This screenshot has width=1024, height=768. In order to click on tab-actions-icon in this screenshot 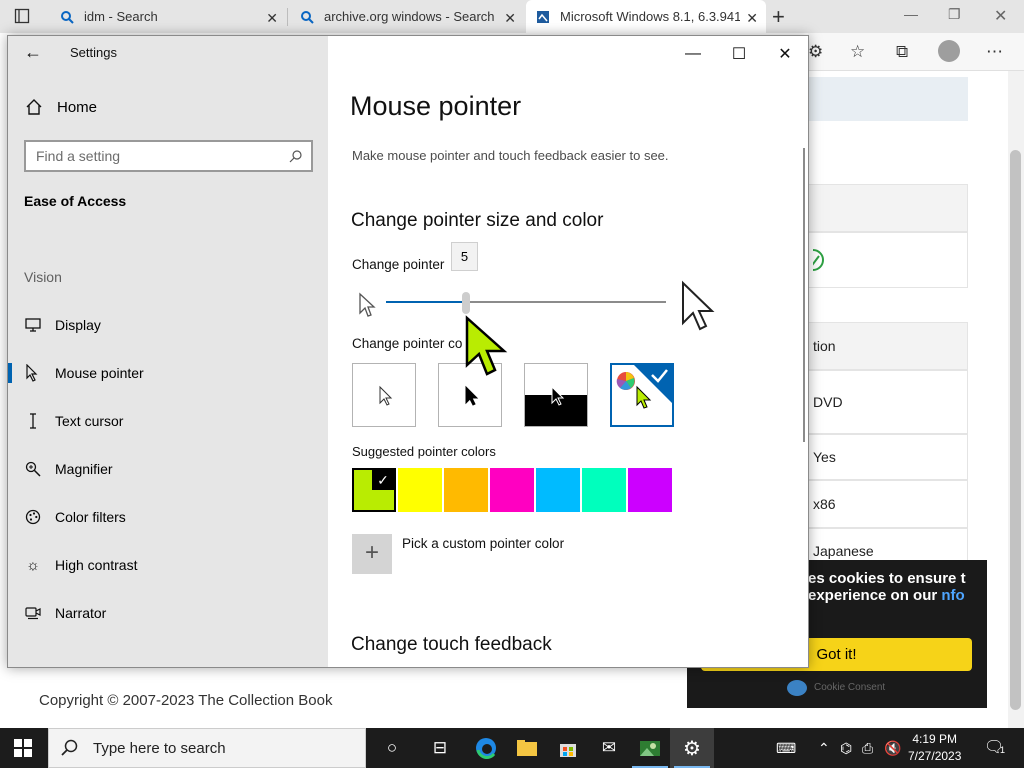, I will do `click(22, 16)`.